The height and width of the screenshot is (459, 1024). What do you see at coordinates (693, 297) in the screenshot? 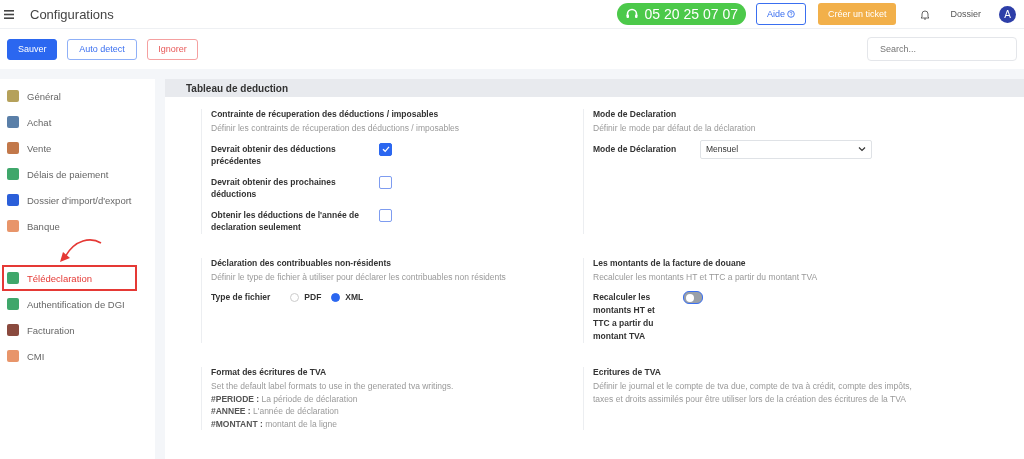
I see `toggle-switch` at bounding box center [693, 297].